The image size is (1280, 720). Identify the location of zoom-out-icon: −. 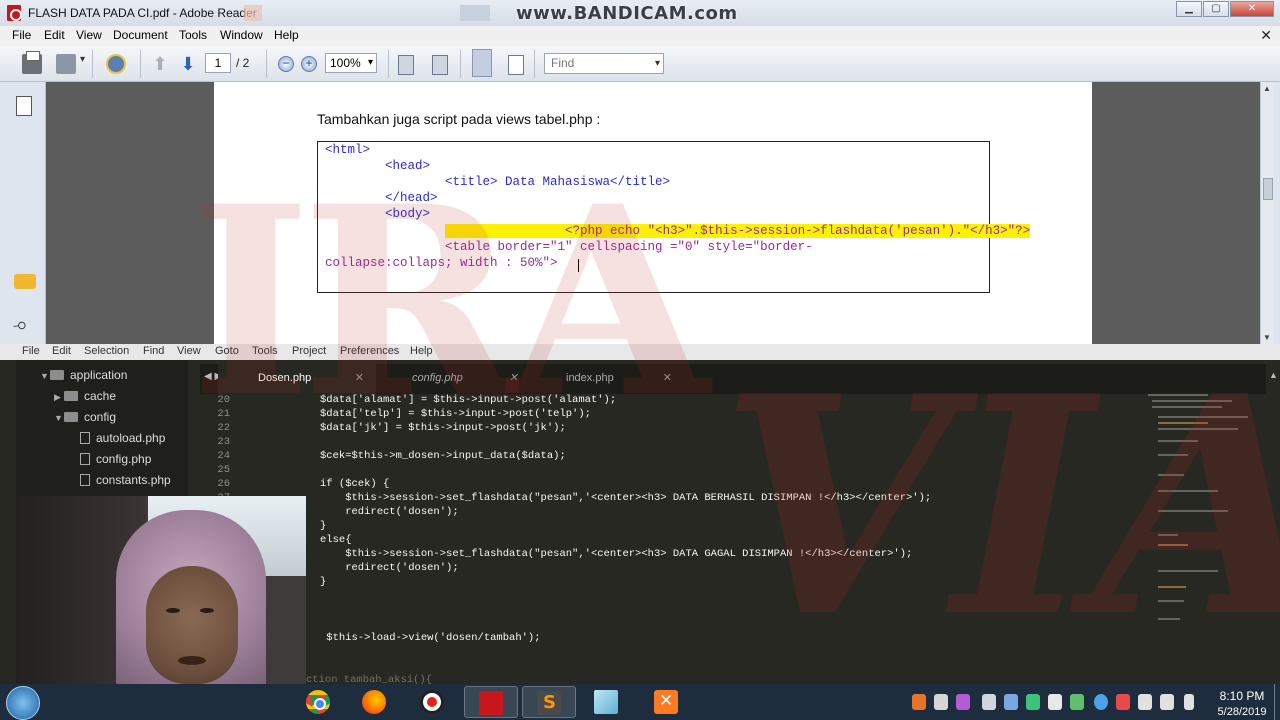
(286, 64).